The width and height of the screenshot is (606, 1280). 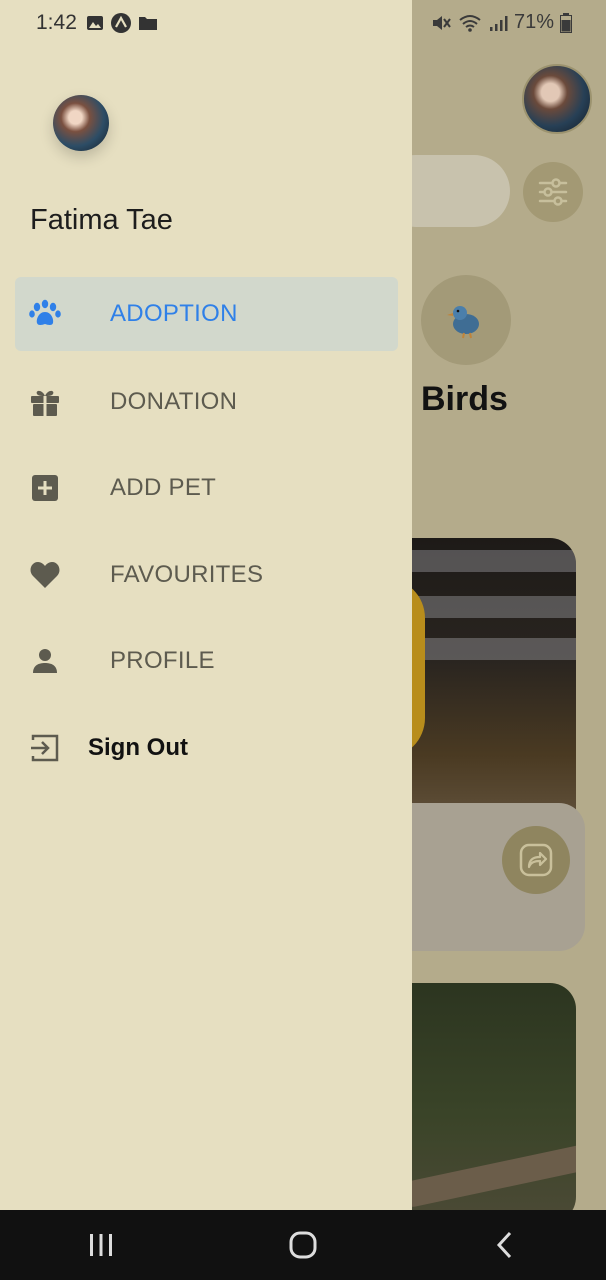 What do you see at coordinates (470, 23) in the screenshot?
I see `wifi-icon` at bounding box center [470, 23].